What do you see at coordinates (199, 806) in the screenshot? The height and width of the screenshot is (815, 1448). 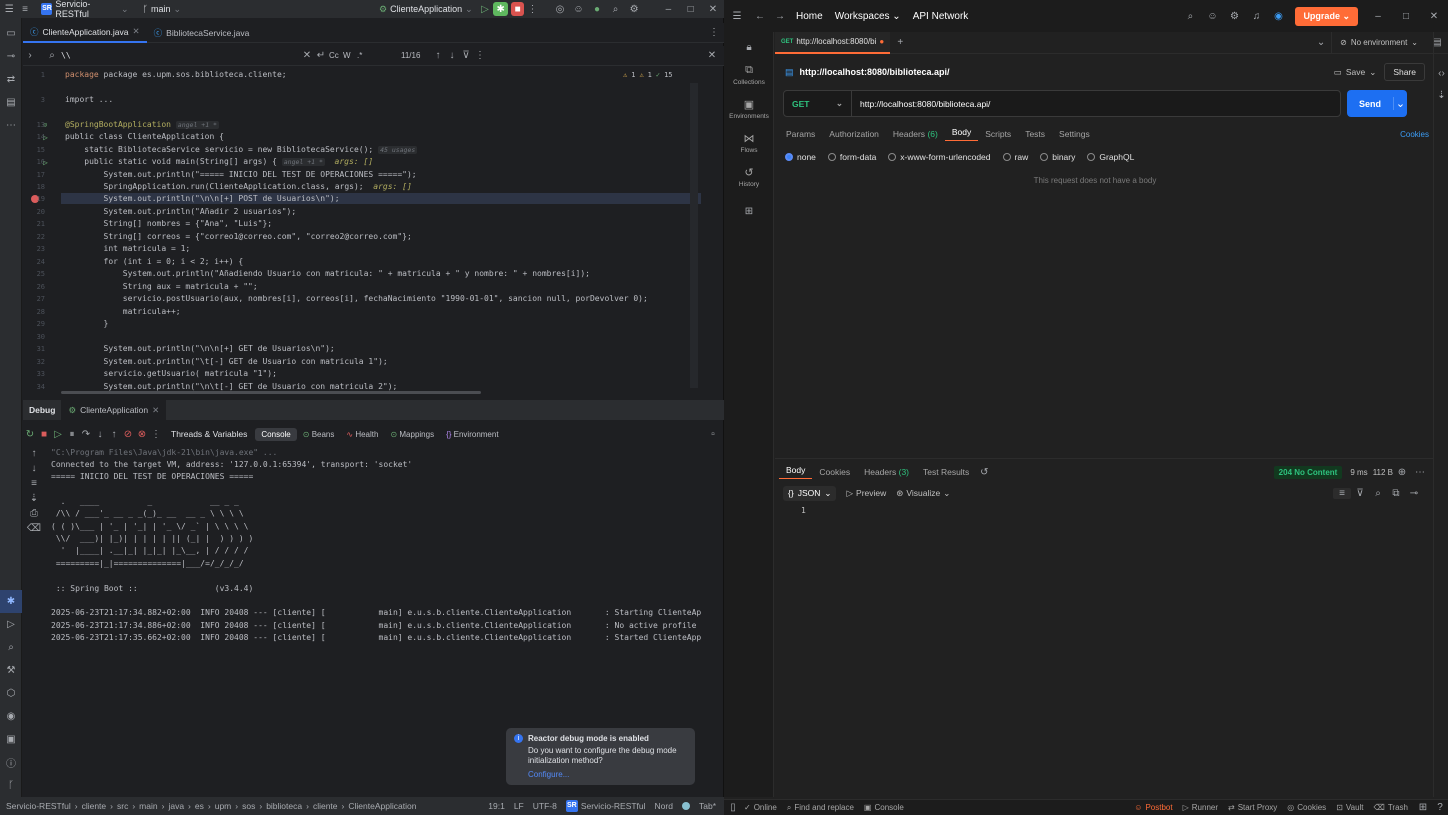 I see `crumb: es` at bounding box center [199, 806].